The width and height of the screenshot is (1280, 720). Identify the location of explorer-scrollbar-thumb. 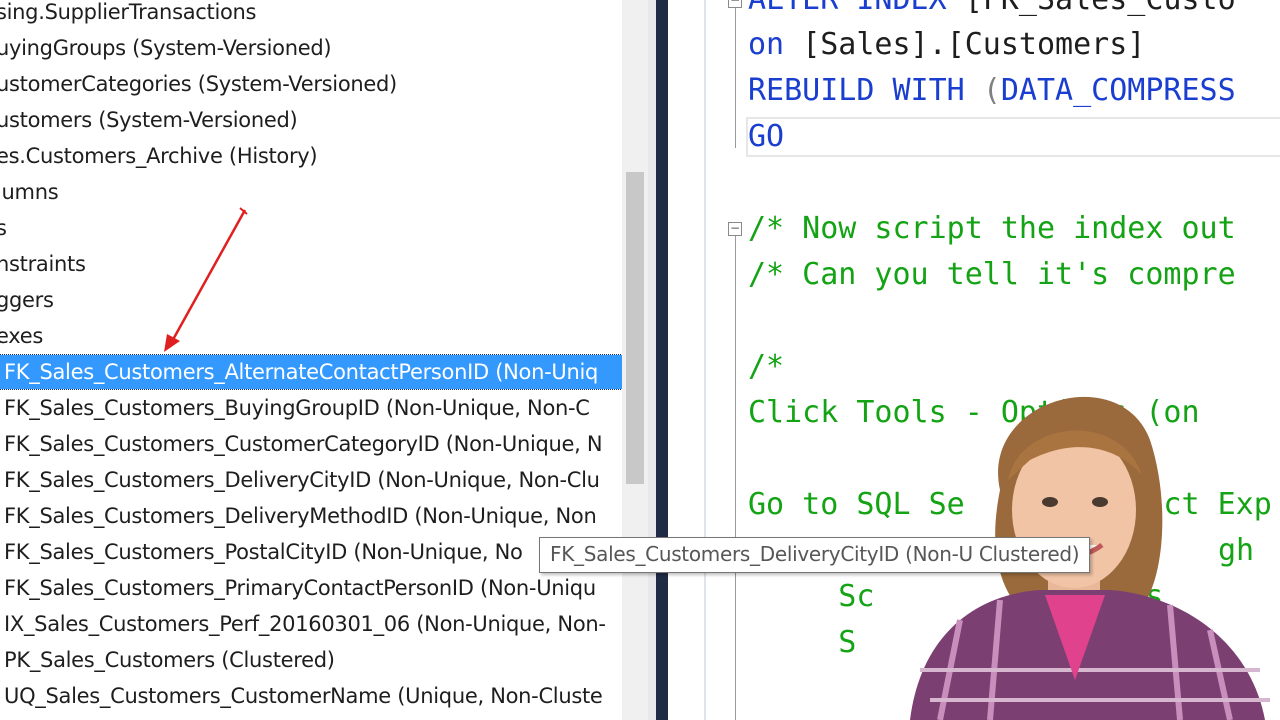
(635, 328).